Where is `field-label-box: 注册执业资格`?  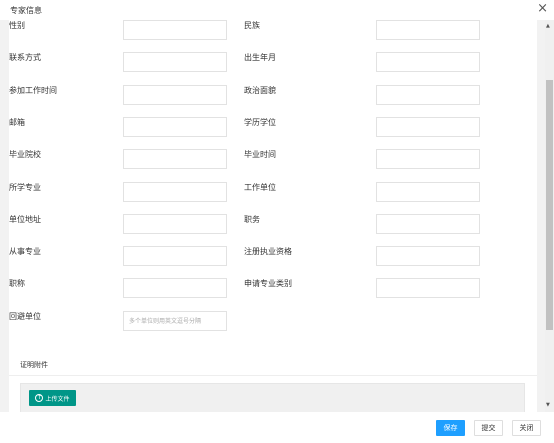
field-label-box: 注册执业资格 is located at coordinates (296, 256).